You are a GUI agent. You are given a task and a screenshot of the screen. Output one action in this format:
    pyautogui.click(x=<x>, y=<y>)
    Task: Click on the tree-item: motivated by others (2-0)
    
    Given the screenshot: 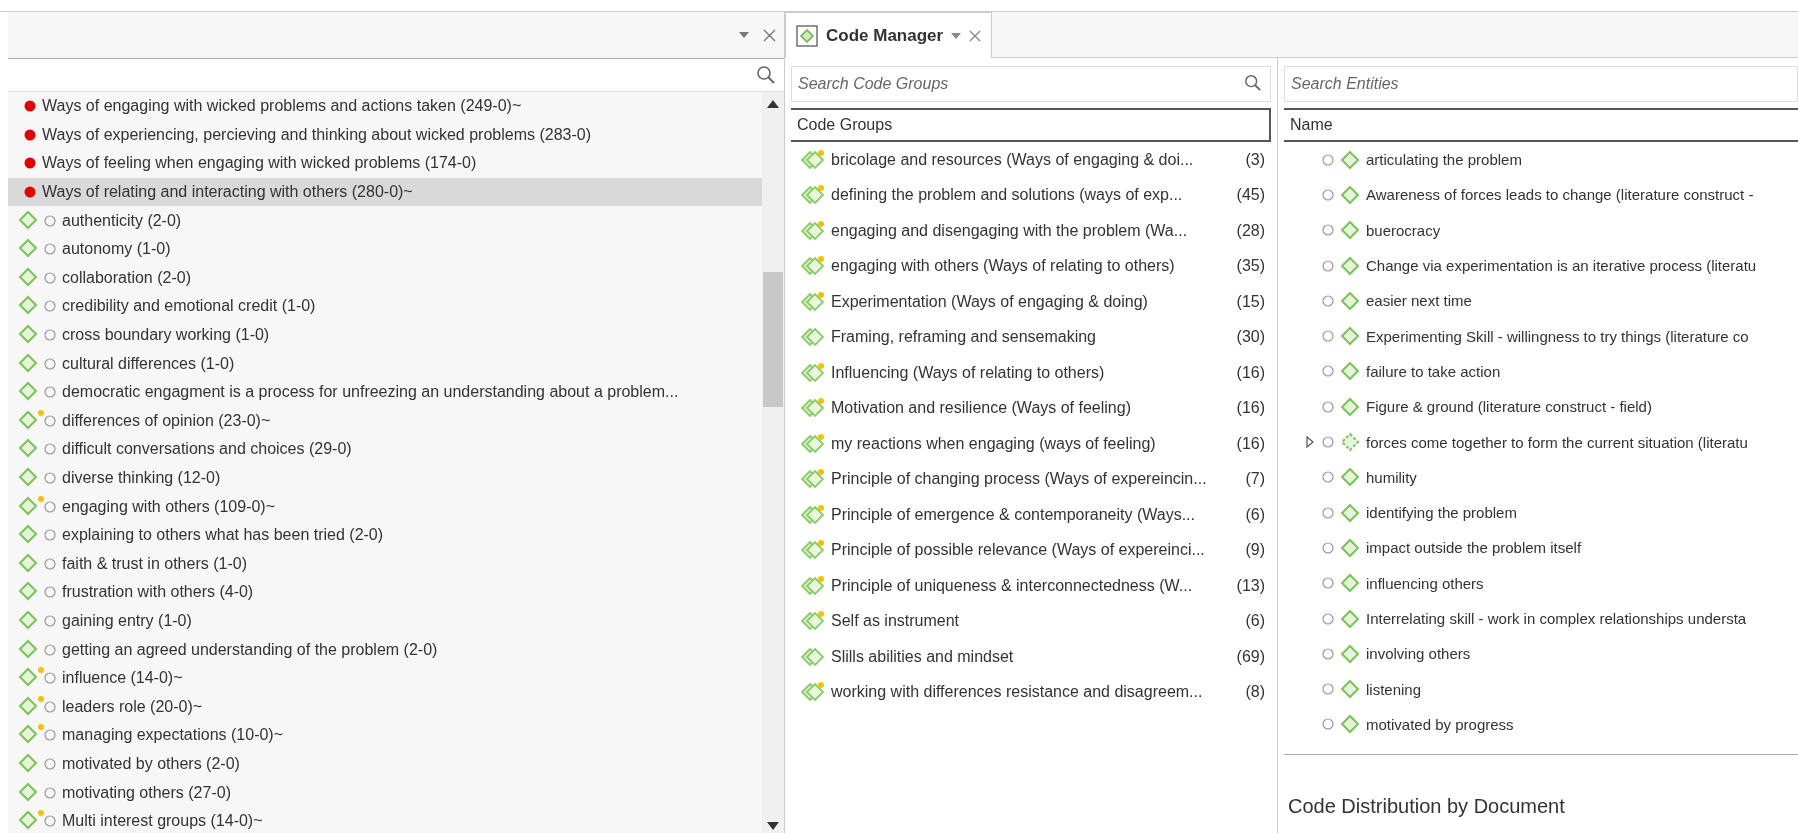 What is the action you would take?
    pyautogui.click(x=385, y=764)
    